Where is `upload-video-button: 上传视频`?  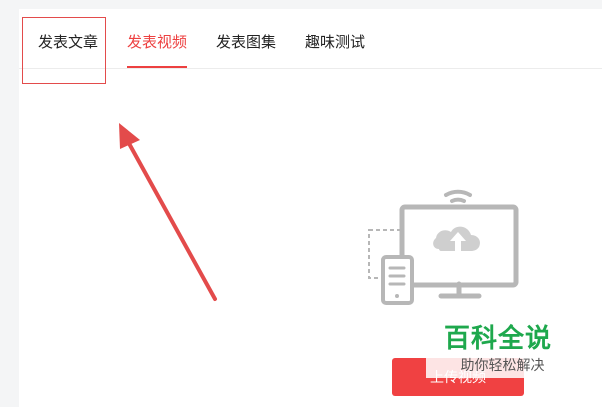 upload-video-button: 上传视频 is located at coordinates (458, 377).